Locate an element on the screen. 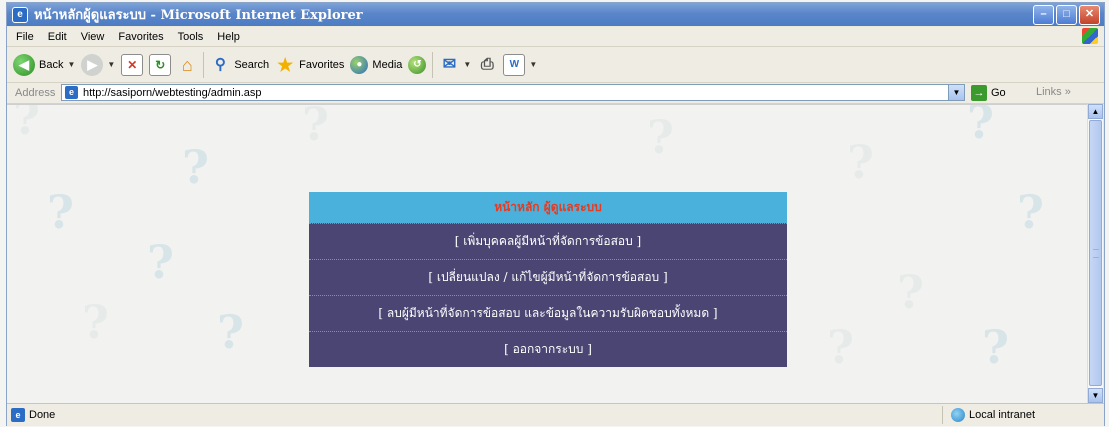 Image resolution: width=1109 pixels, height=427 pixels. status-text: Done is located at coordinates (42, 415).